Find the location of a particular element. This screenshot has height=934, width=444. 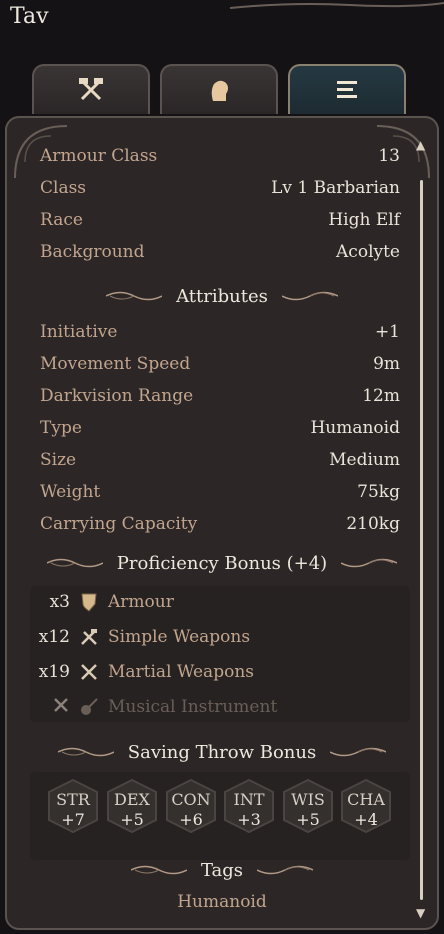

saving-throw-int: INT +3 is located at coordinates (249, 806).